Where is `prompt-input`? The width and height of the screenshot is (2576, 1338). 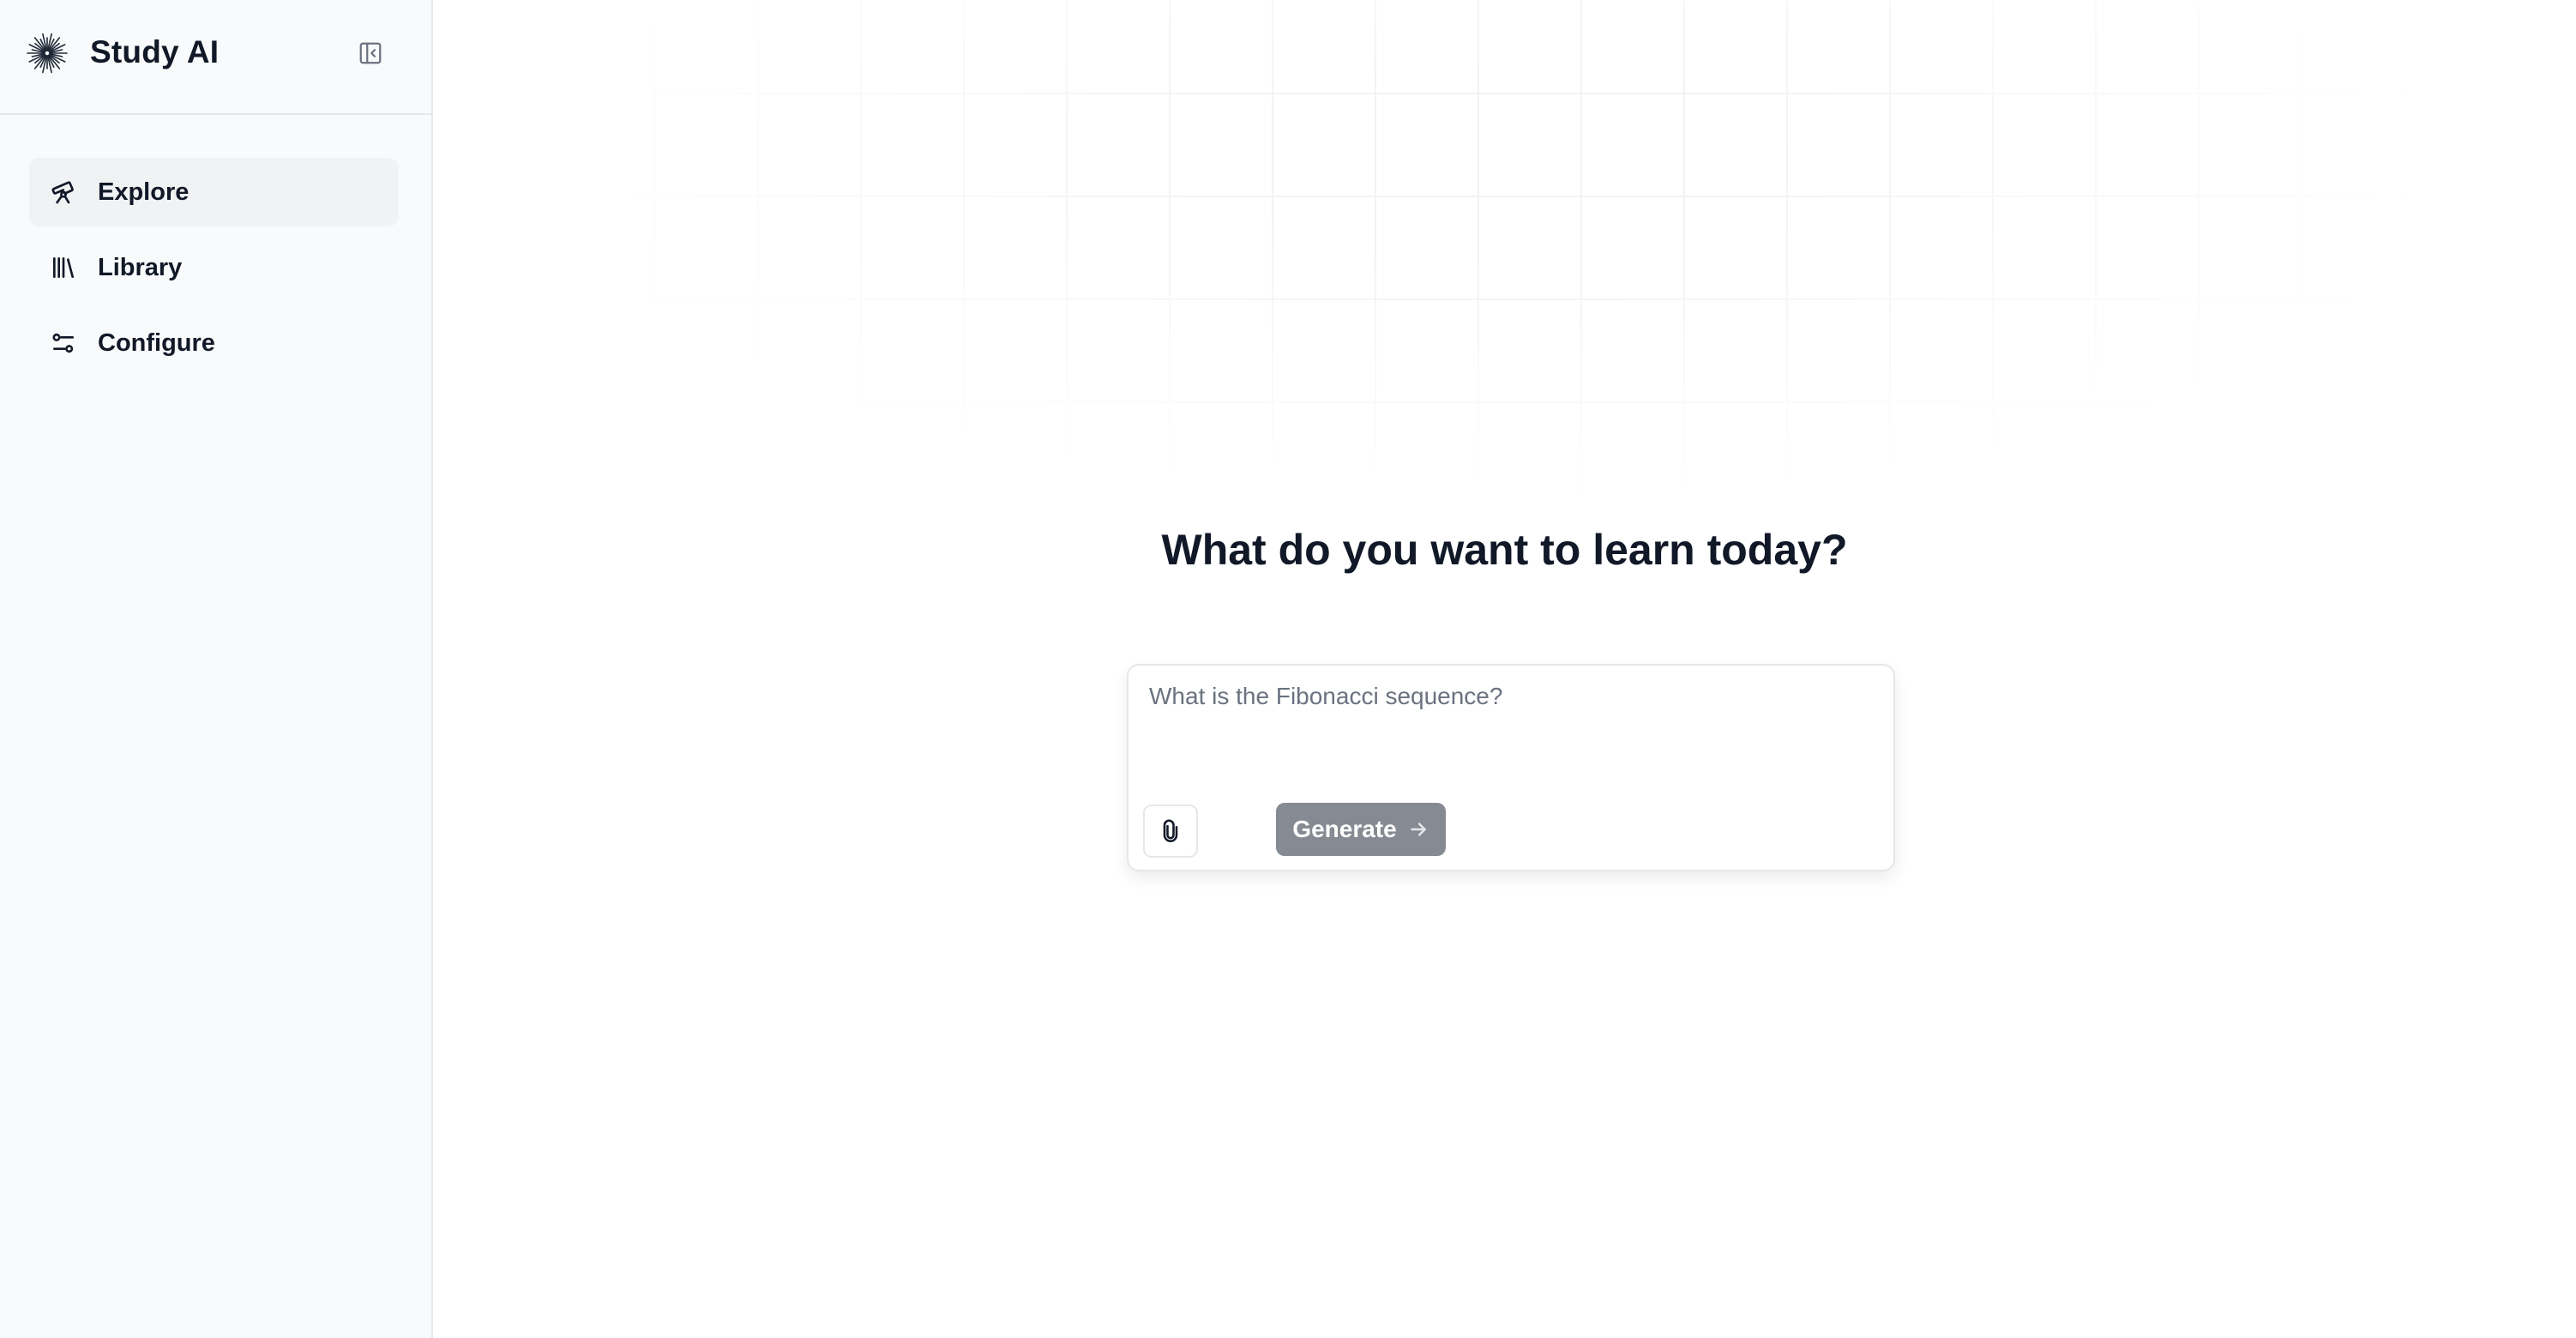
prompt-input is located at coordinates (1511, 730).